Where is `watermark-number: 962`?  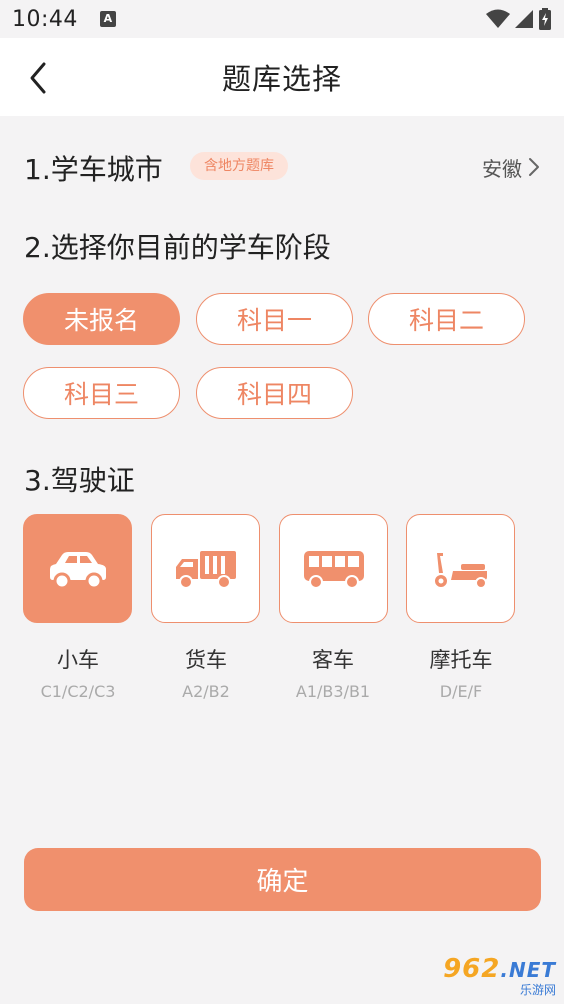 watermark-number: 962 is located at coordinates (472, 968).